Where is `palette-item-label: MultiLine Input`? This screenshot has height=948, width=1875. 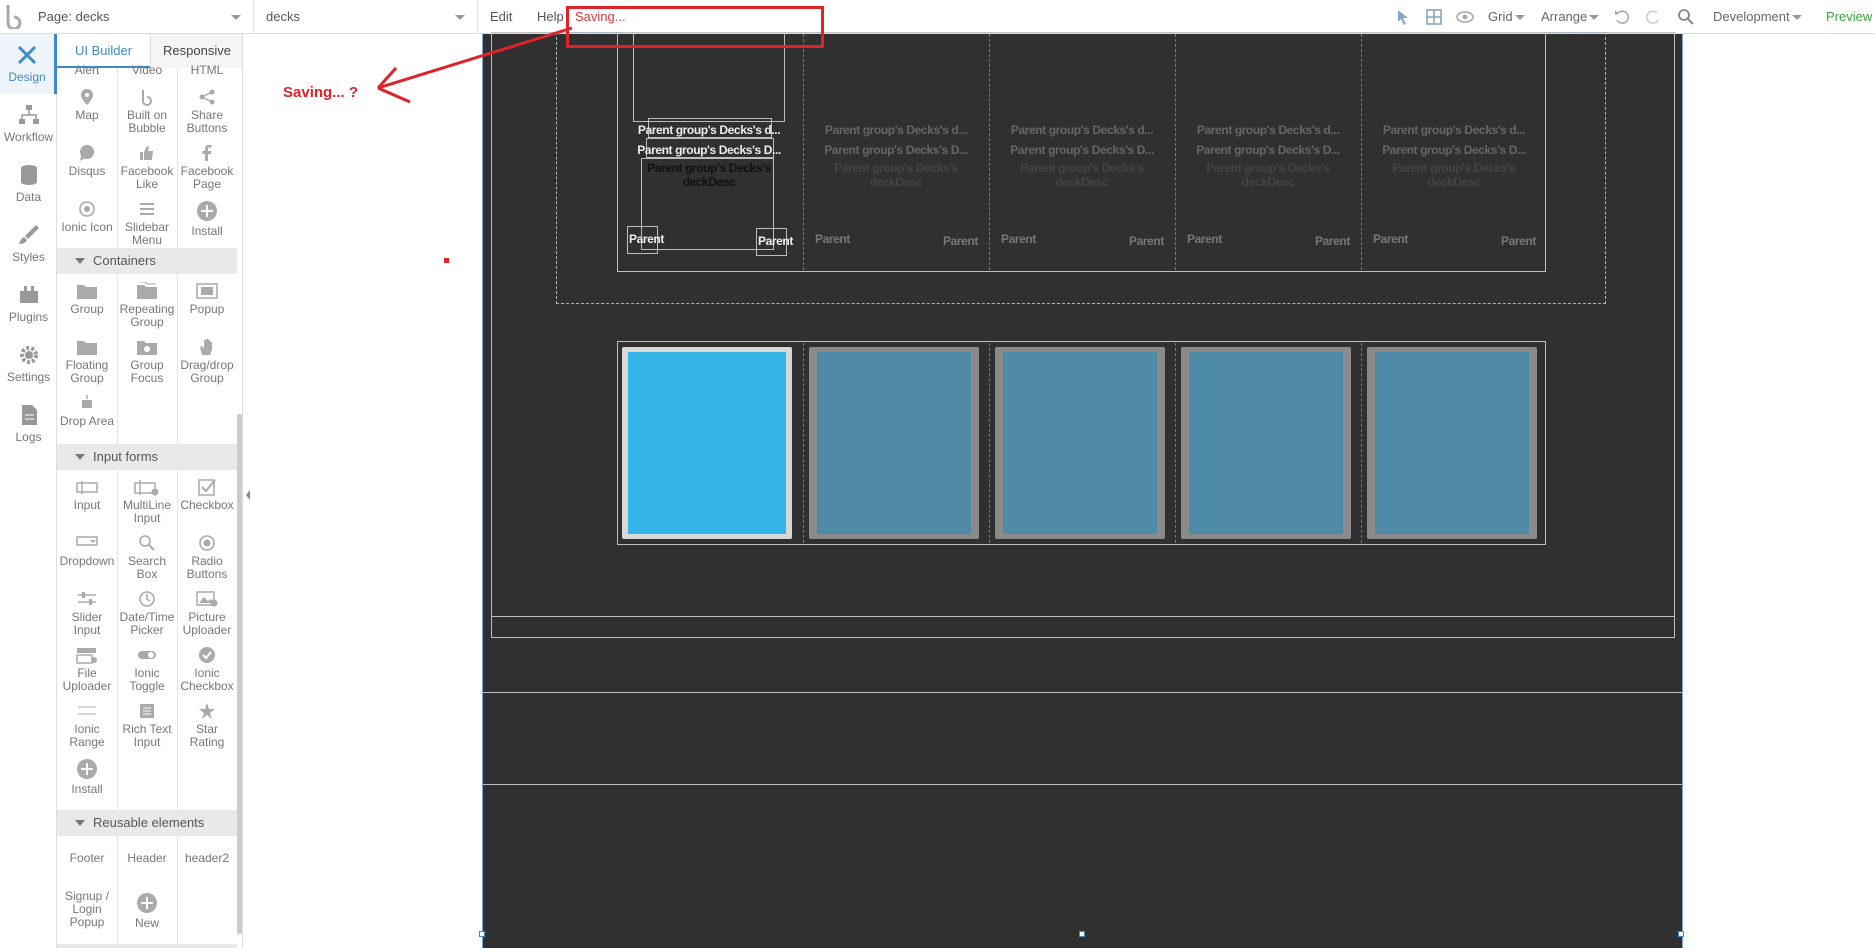
palette-item-label: MultiLine Input is located at coordinates (147, 511).